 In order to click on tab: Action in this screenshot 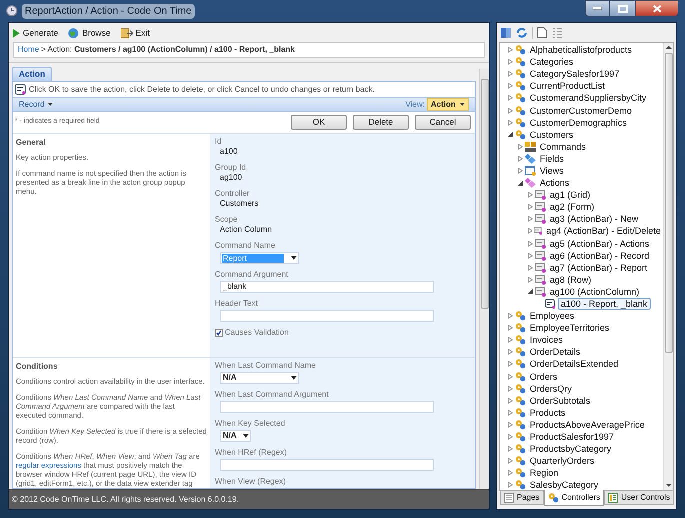, I will do `click(32, 74)`.